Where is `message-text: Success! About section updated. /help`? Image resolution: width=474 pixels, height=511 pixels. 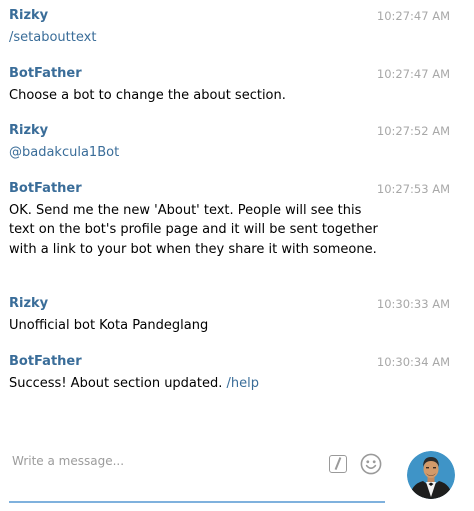
message-text: Success! About section updated. /help is located at coordinates (194, 383).